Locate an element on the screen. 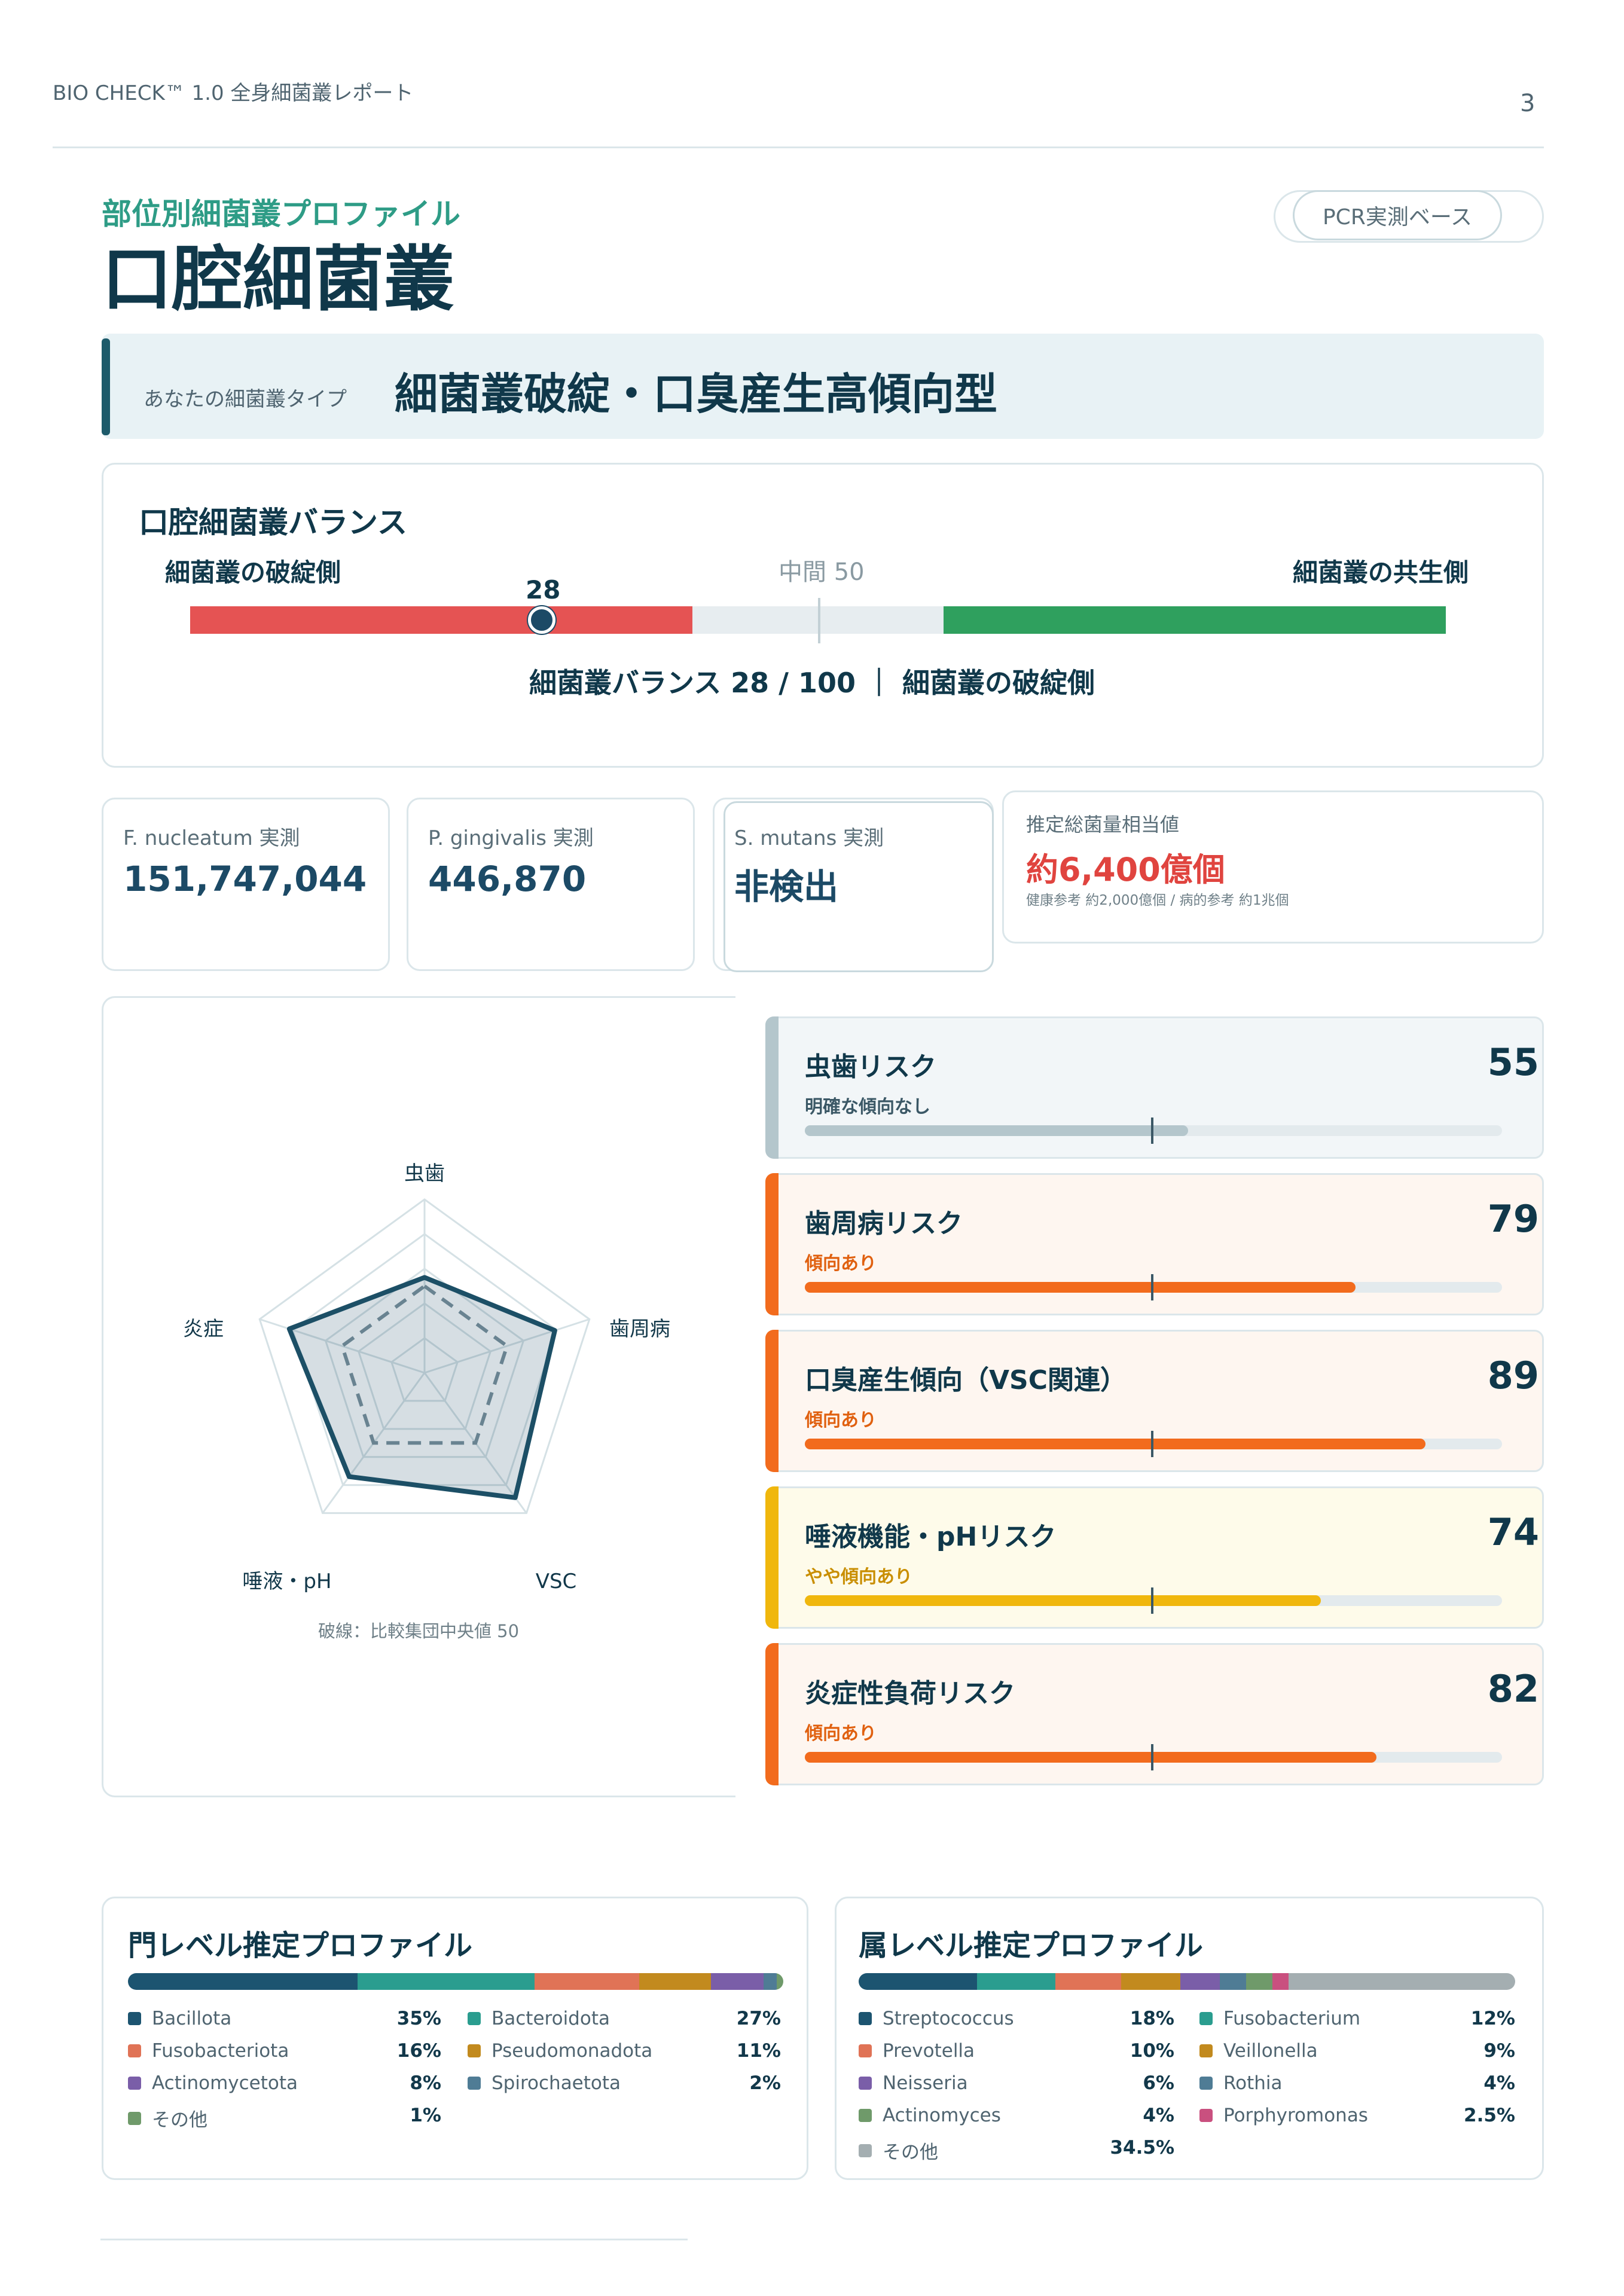 This screenshot has width=1624, height=2296. risk-score: 55 is located at coordinates (1513, 1062).